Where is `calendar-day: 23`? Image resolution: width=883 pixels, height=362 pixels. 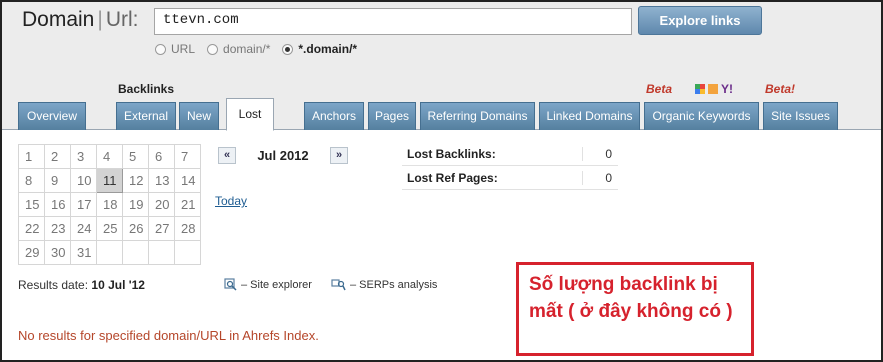 calendar-day: 23 is located at coordinates (57, 228).